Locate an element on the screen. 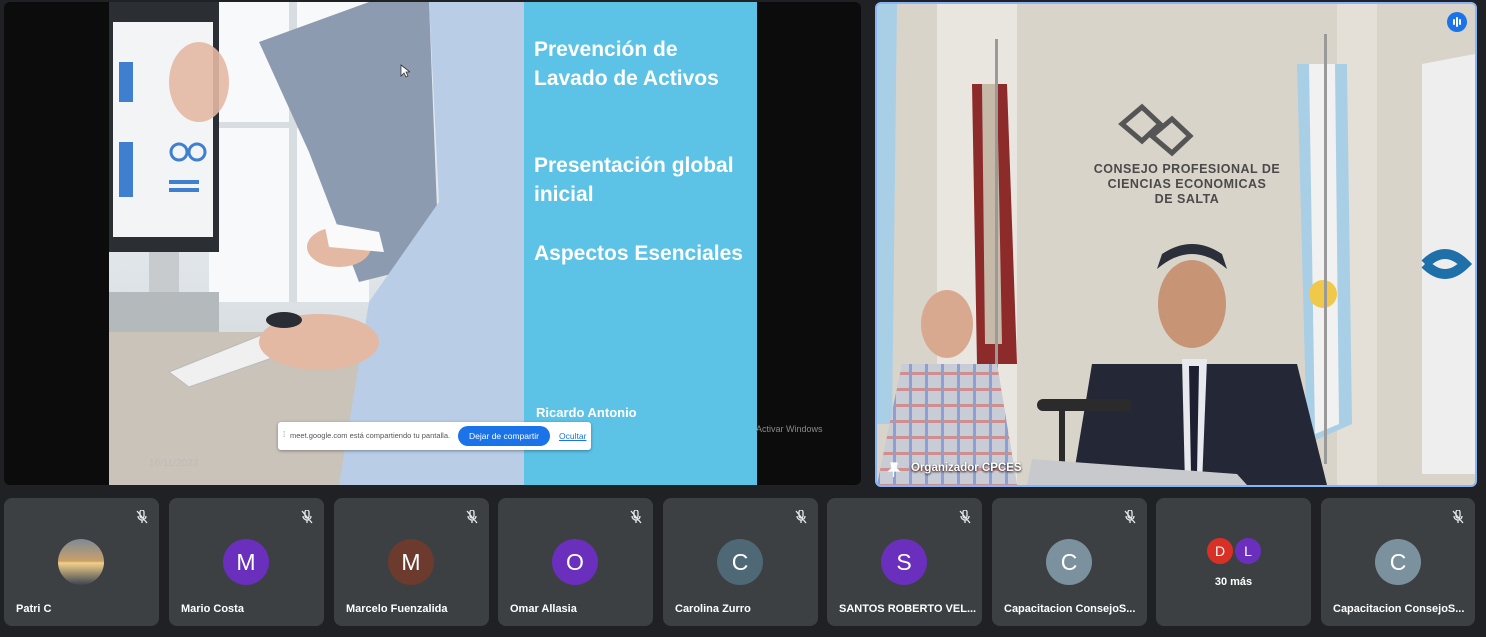  slide-date: 16/11/2023 is located at coordinates (174, 463).